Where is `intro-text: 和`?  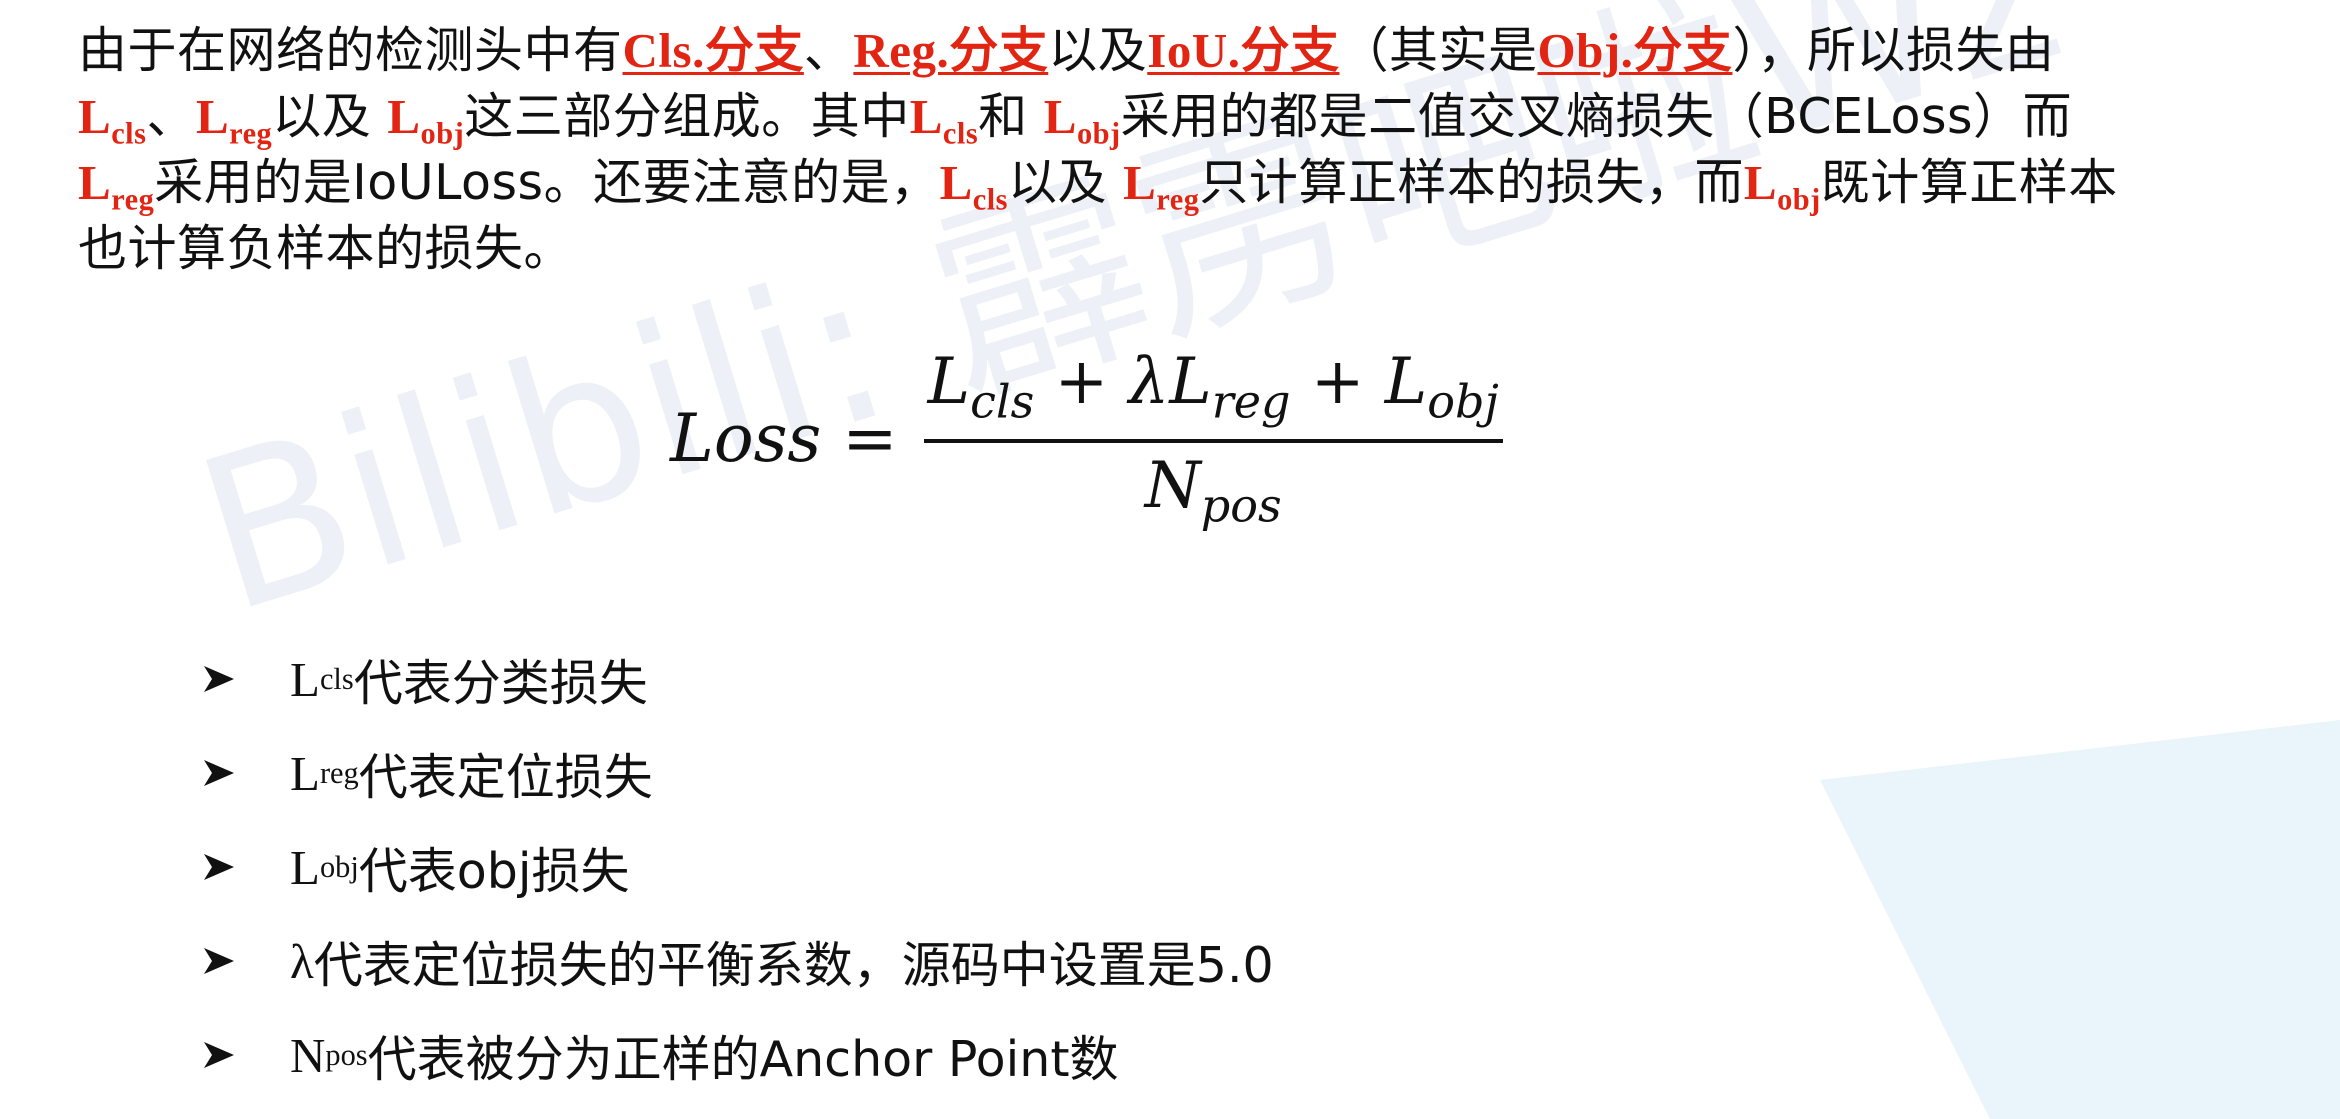
intro-text: 和 is located at coordinates (1011, 116).